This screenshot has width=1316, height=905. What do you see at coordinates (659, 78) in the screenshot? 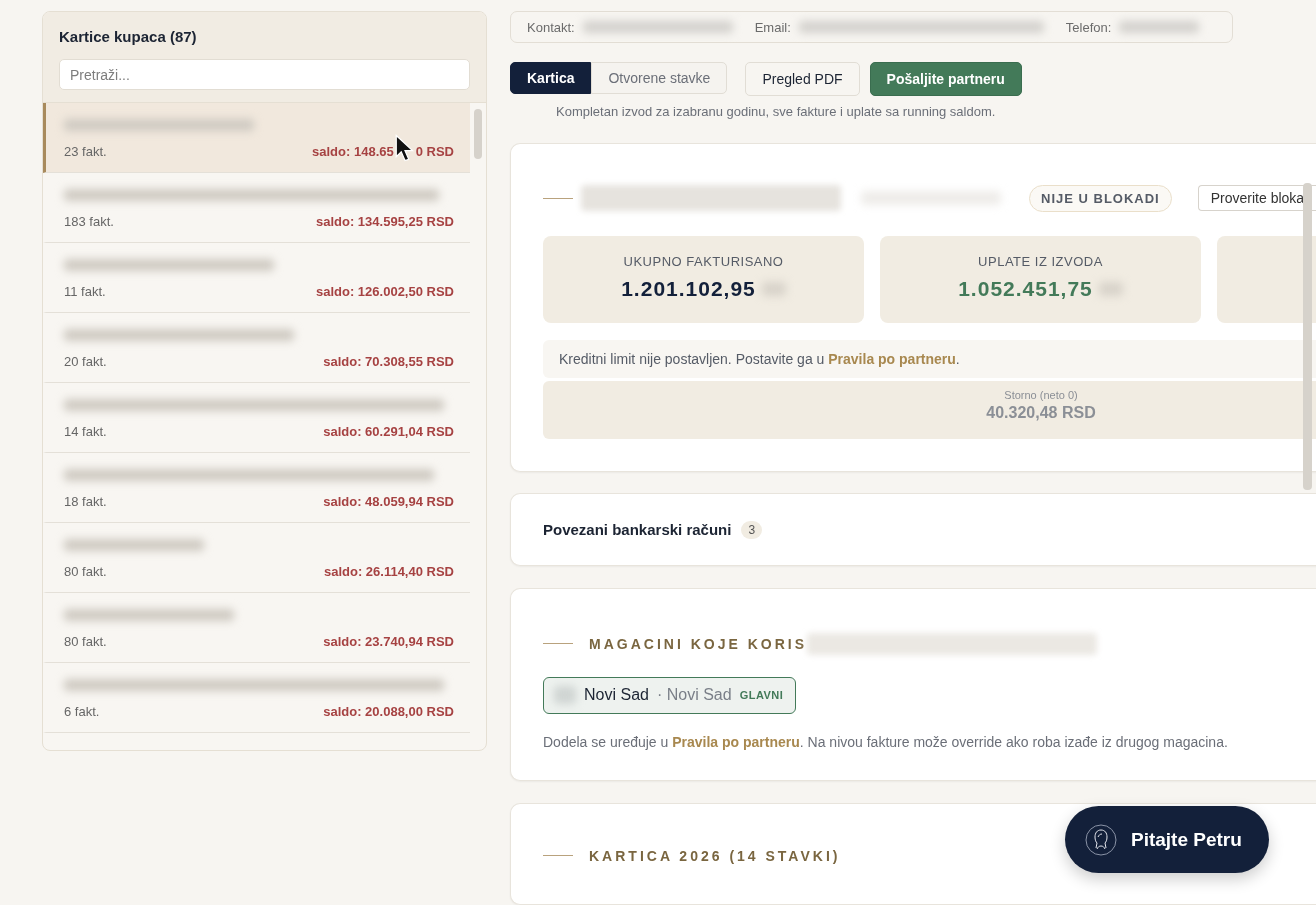
I see `view-tab: Otvorene stavke` at bounding box center [659, 78].